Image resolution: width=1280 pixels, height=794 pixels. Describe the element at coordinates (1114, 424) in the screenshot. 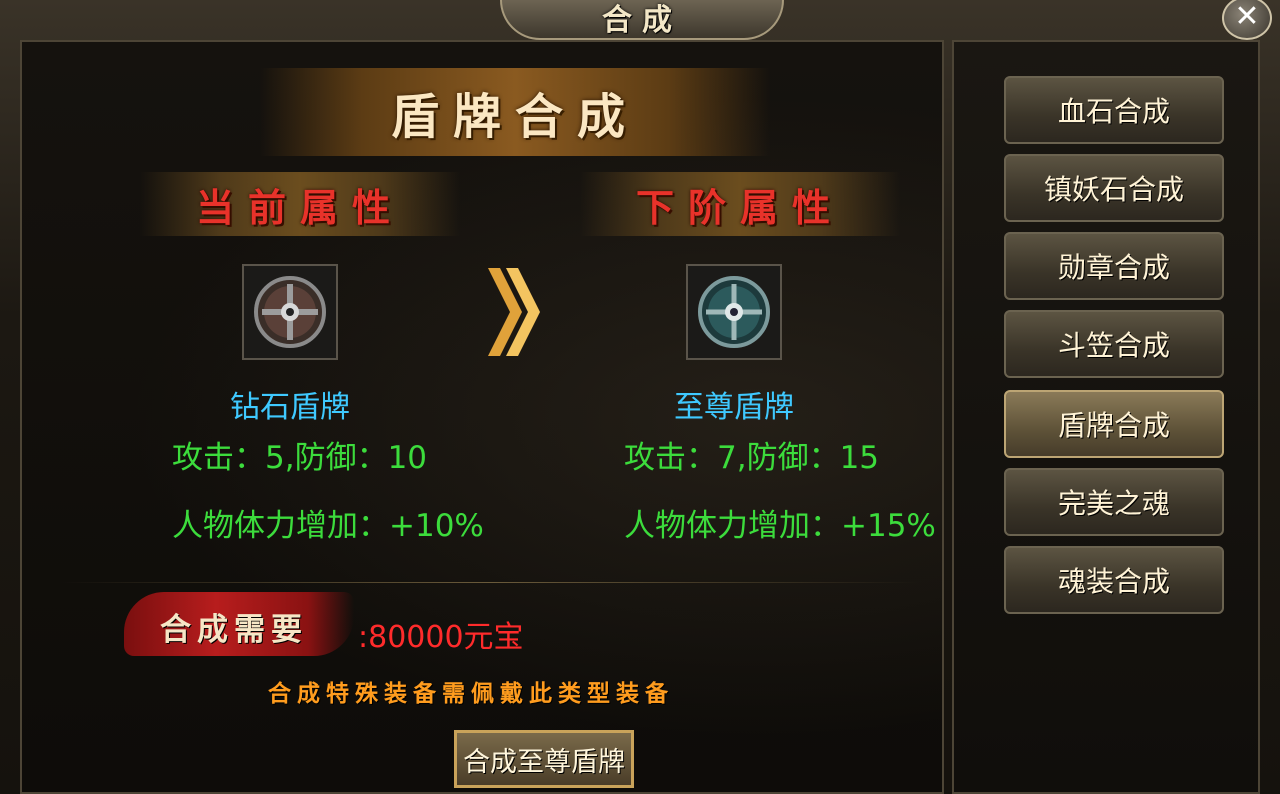

I see `sidebar-item-shield: 盾牌合成` at that location.